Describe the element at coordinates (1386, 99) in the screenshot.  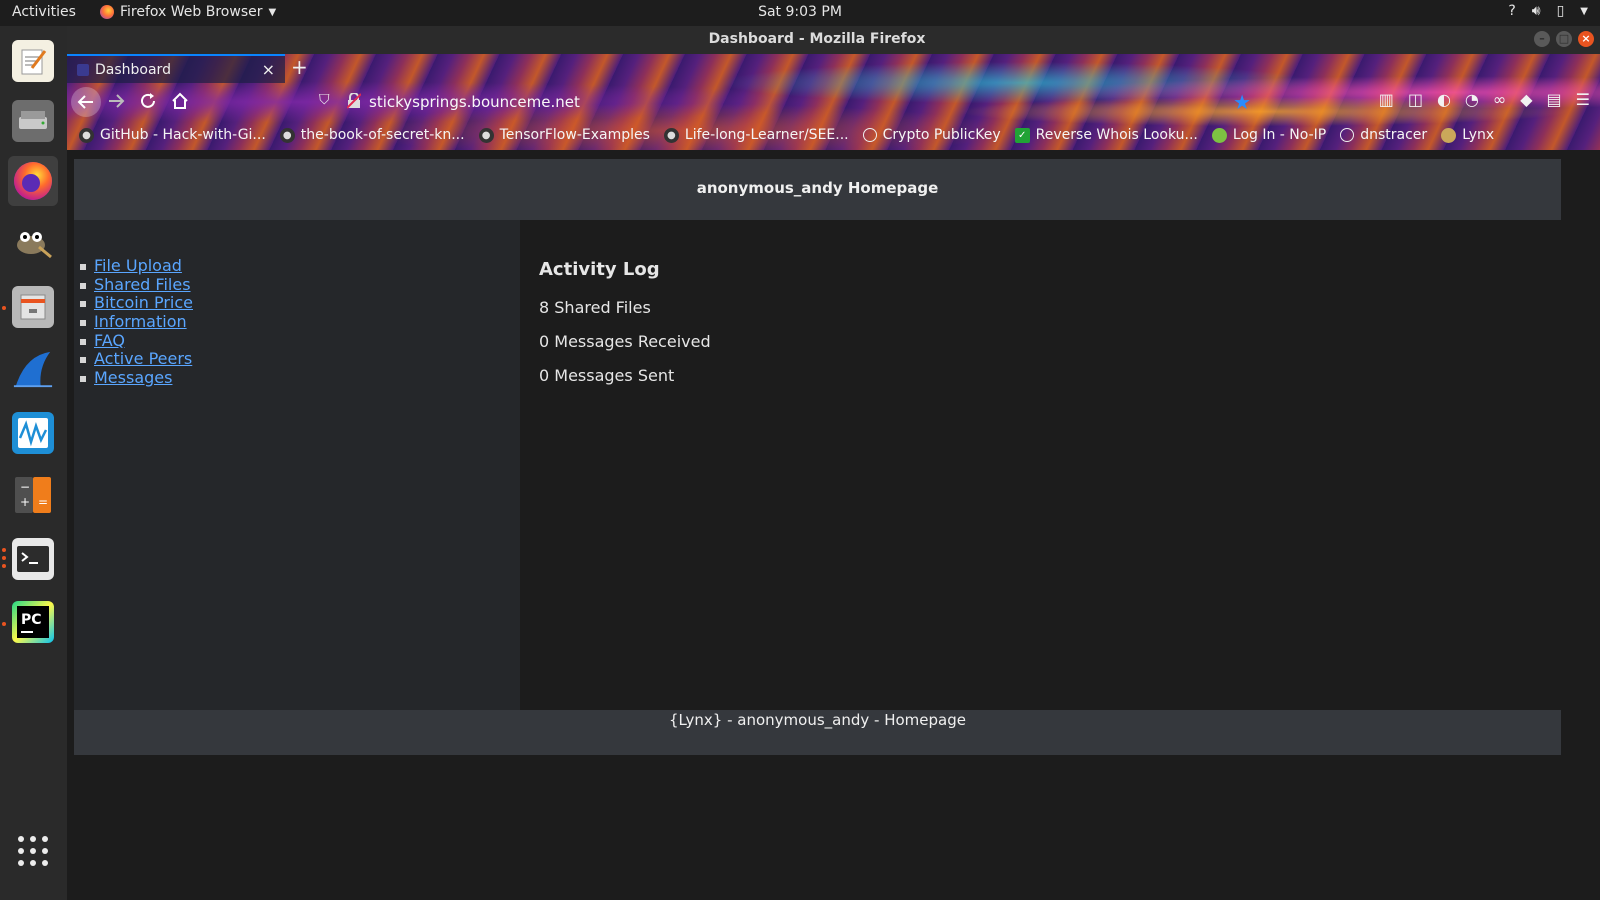
I see `library-icon: ▥` at that location.